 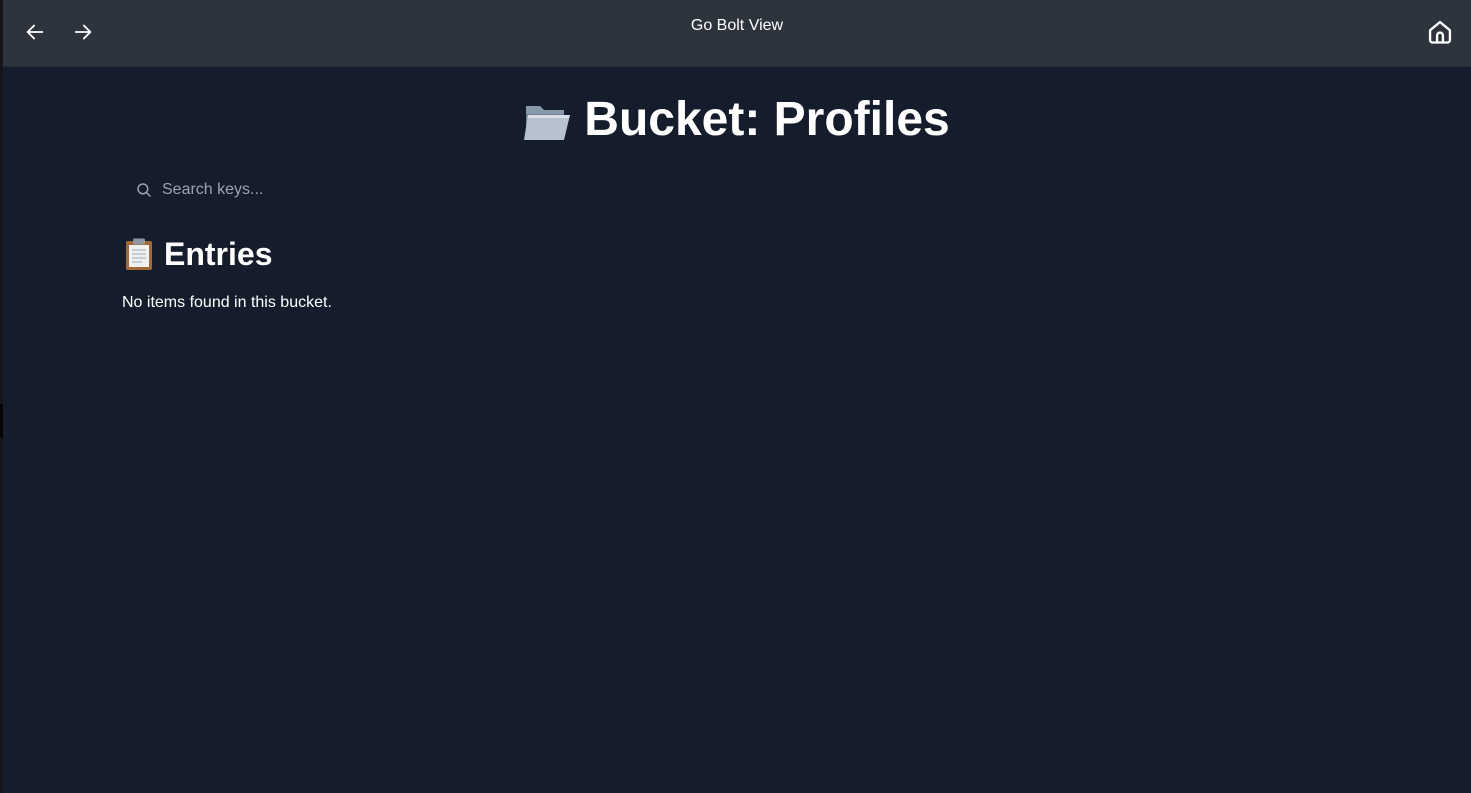 I want to click on top-bar: Go Bolt View, so click(x=737, y=33).